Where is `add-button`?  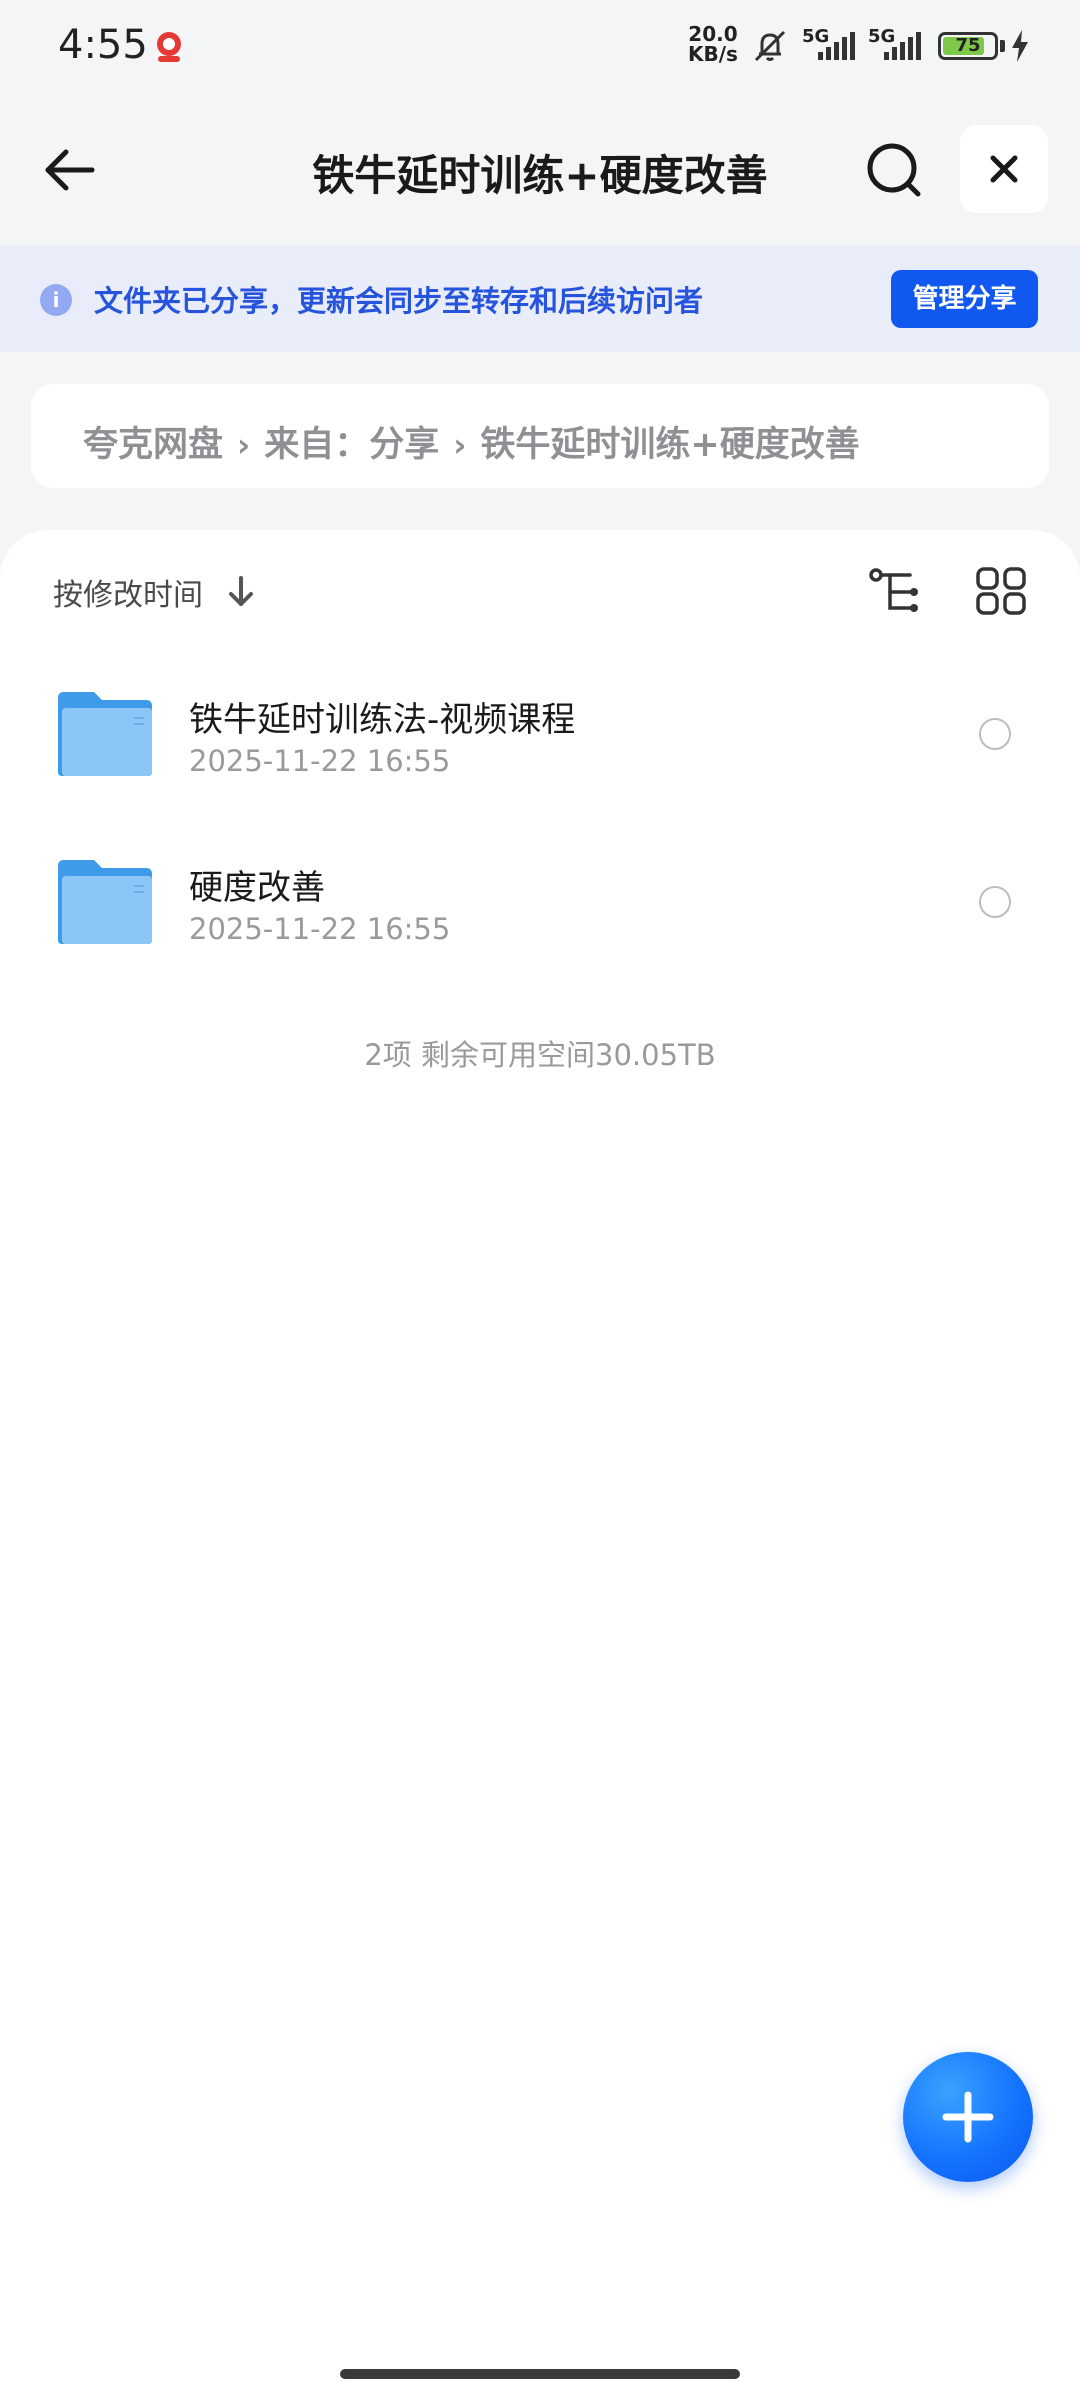 add-button is located at coordinates (968, 2117).